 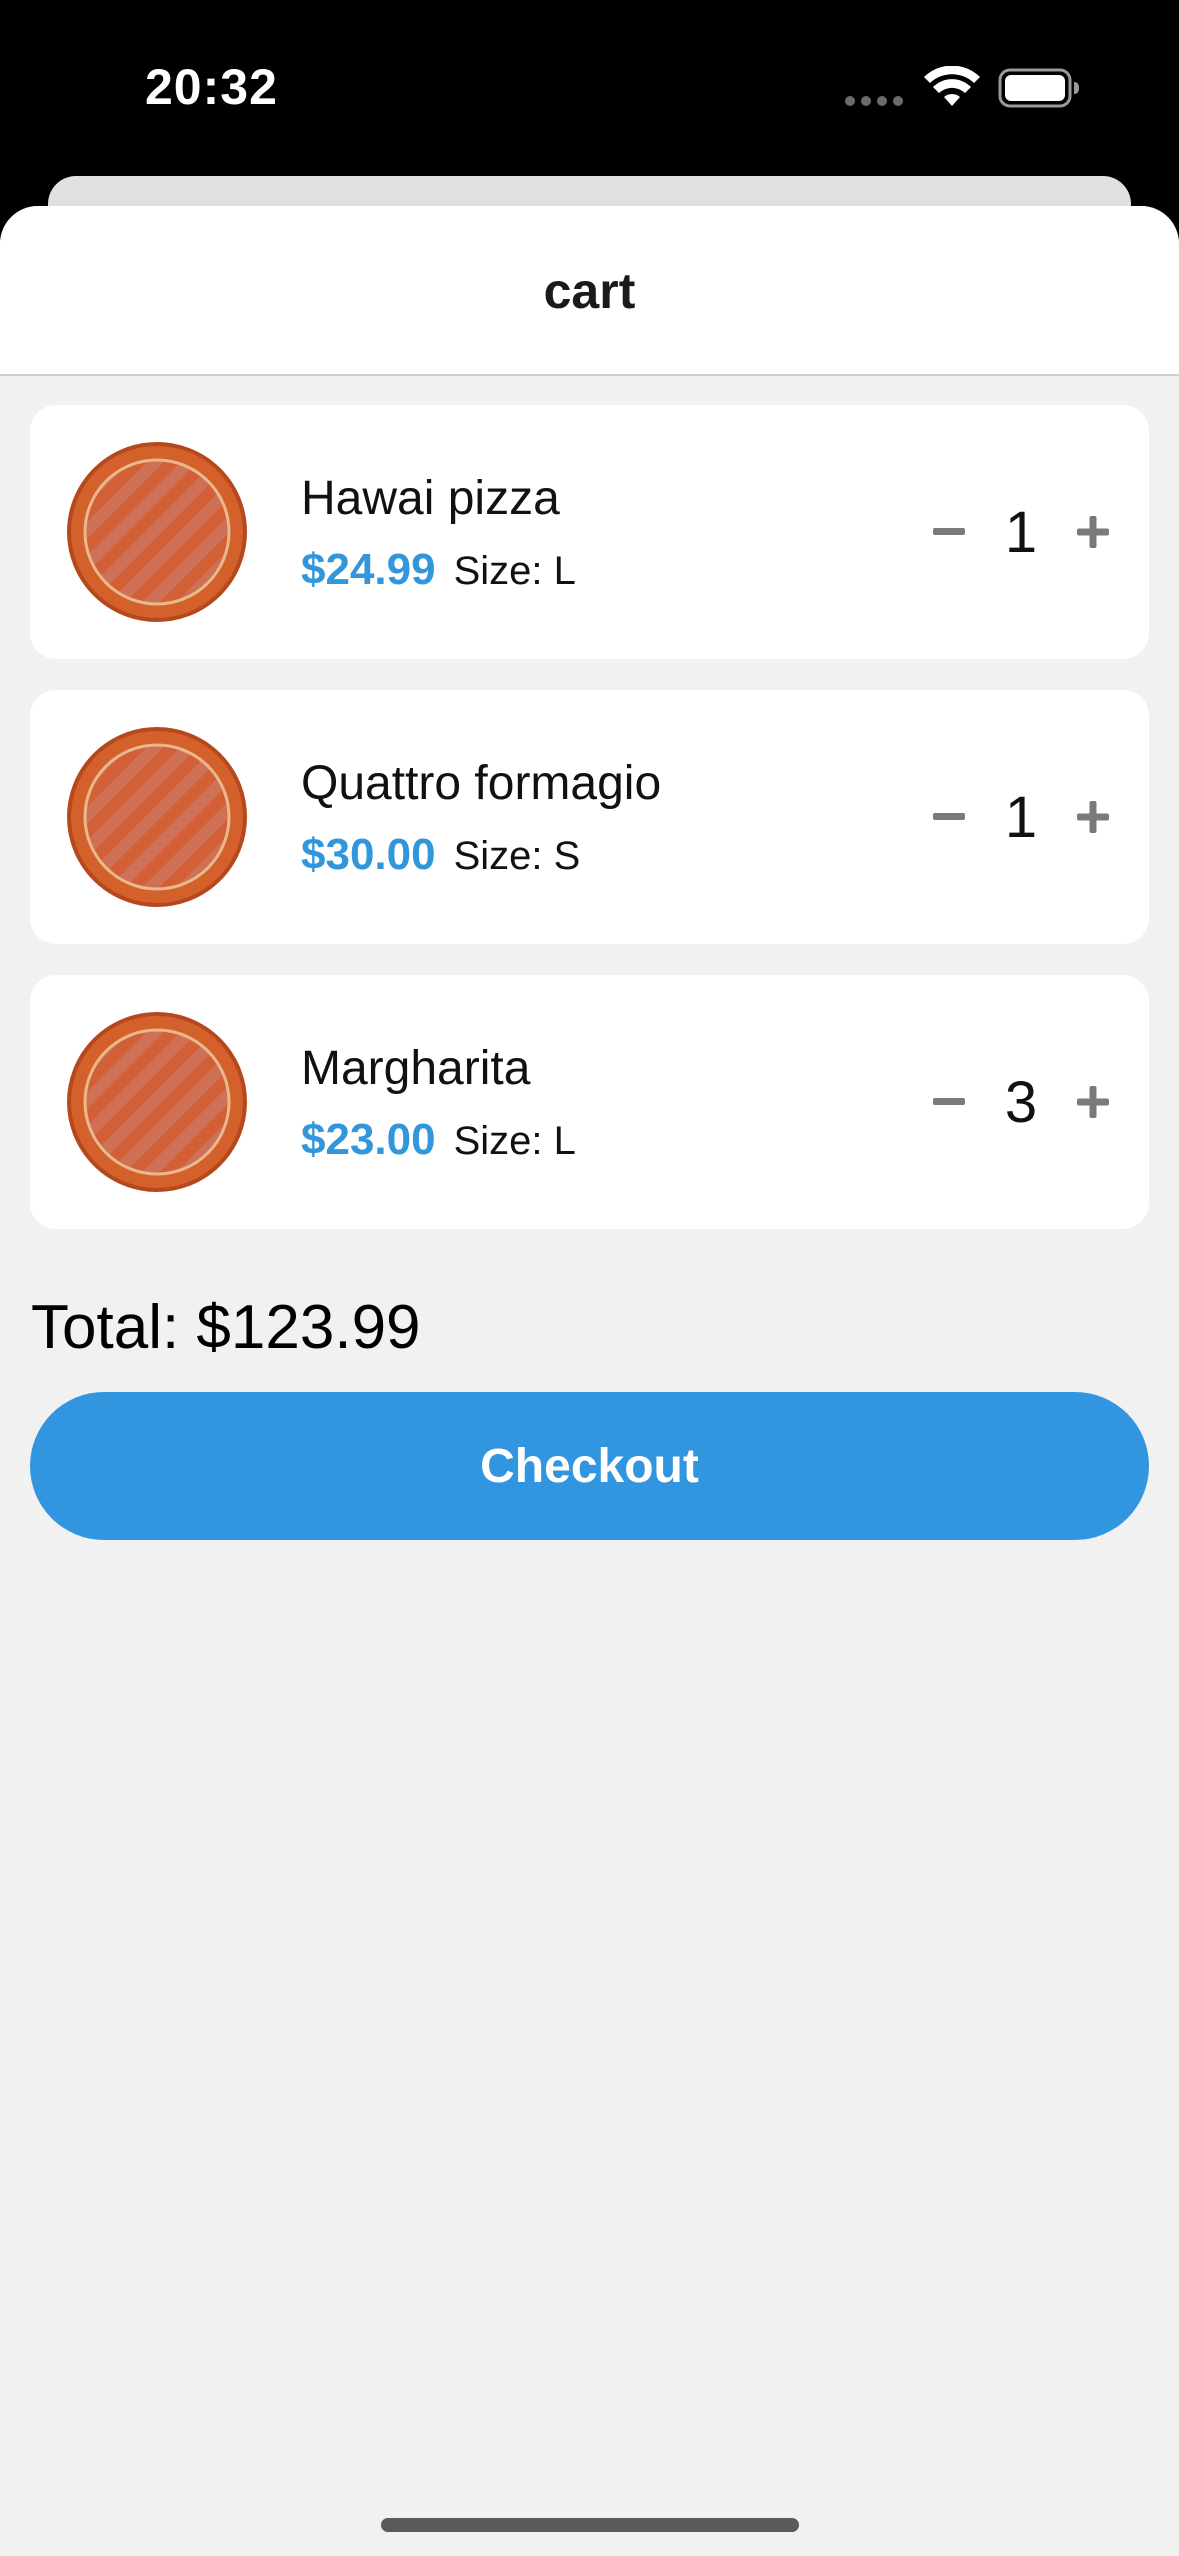 What do you see at coordinates (589, 532) in the screenshot?
I see `cart-item: Hawai pizza $24.99 Size: L 1` at bounding box center [589, 532].